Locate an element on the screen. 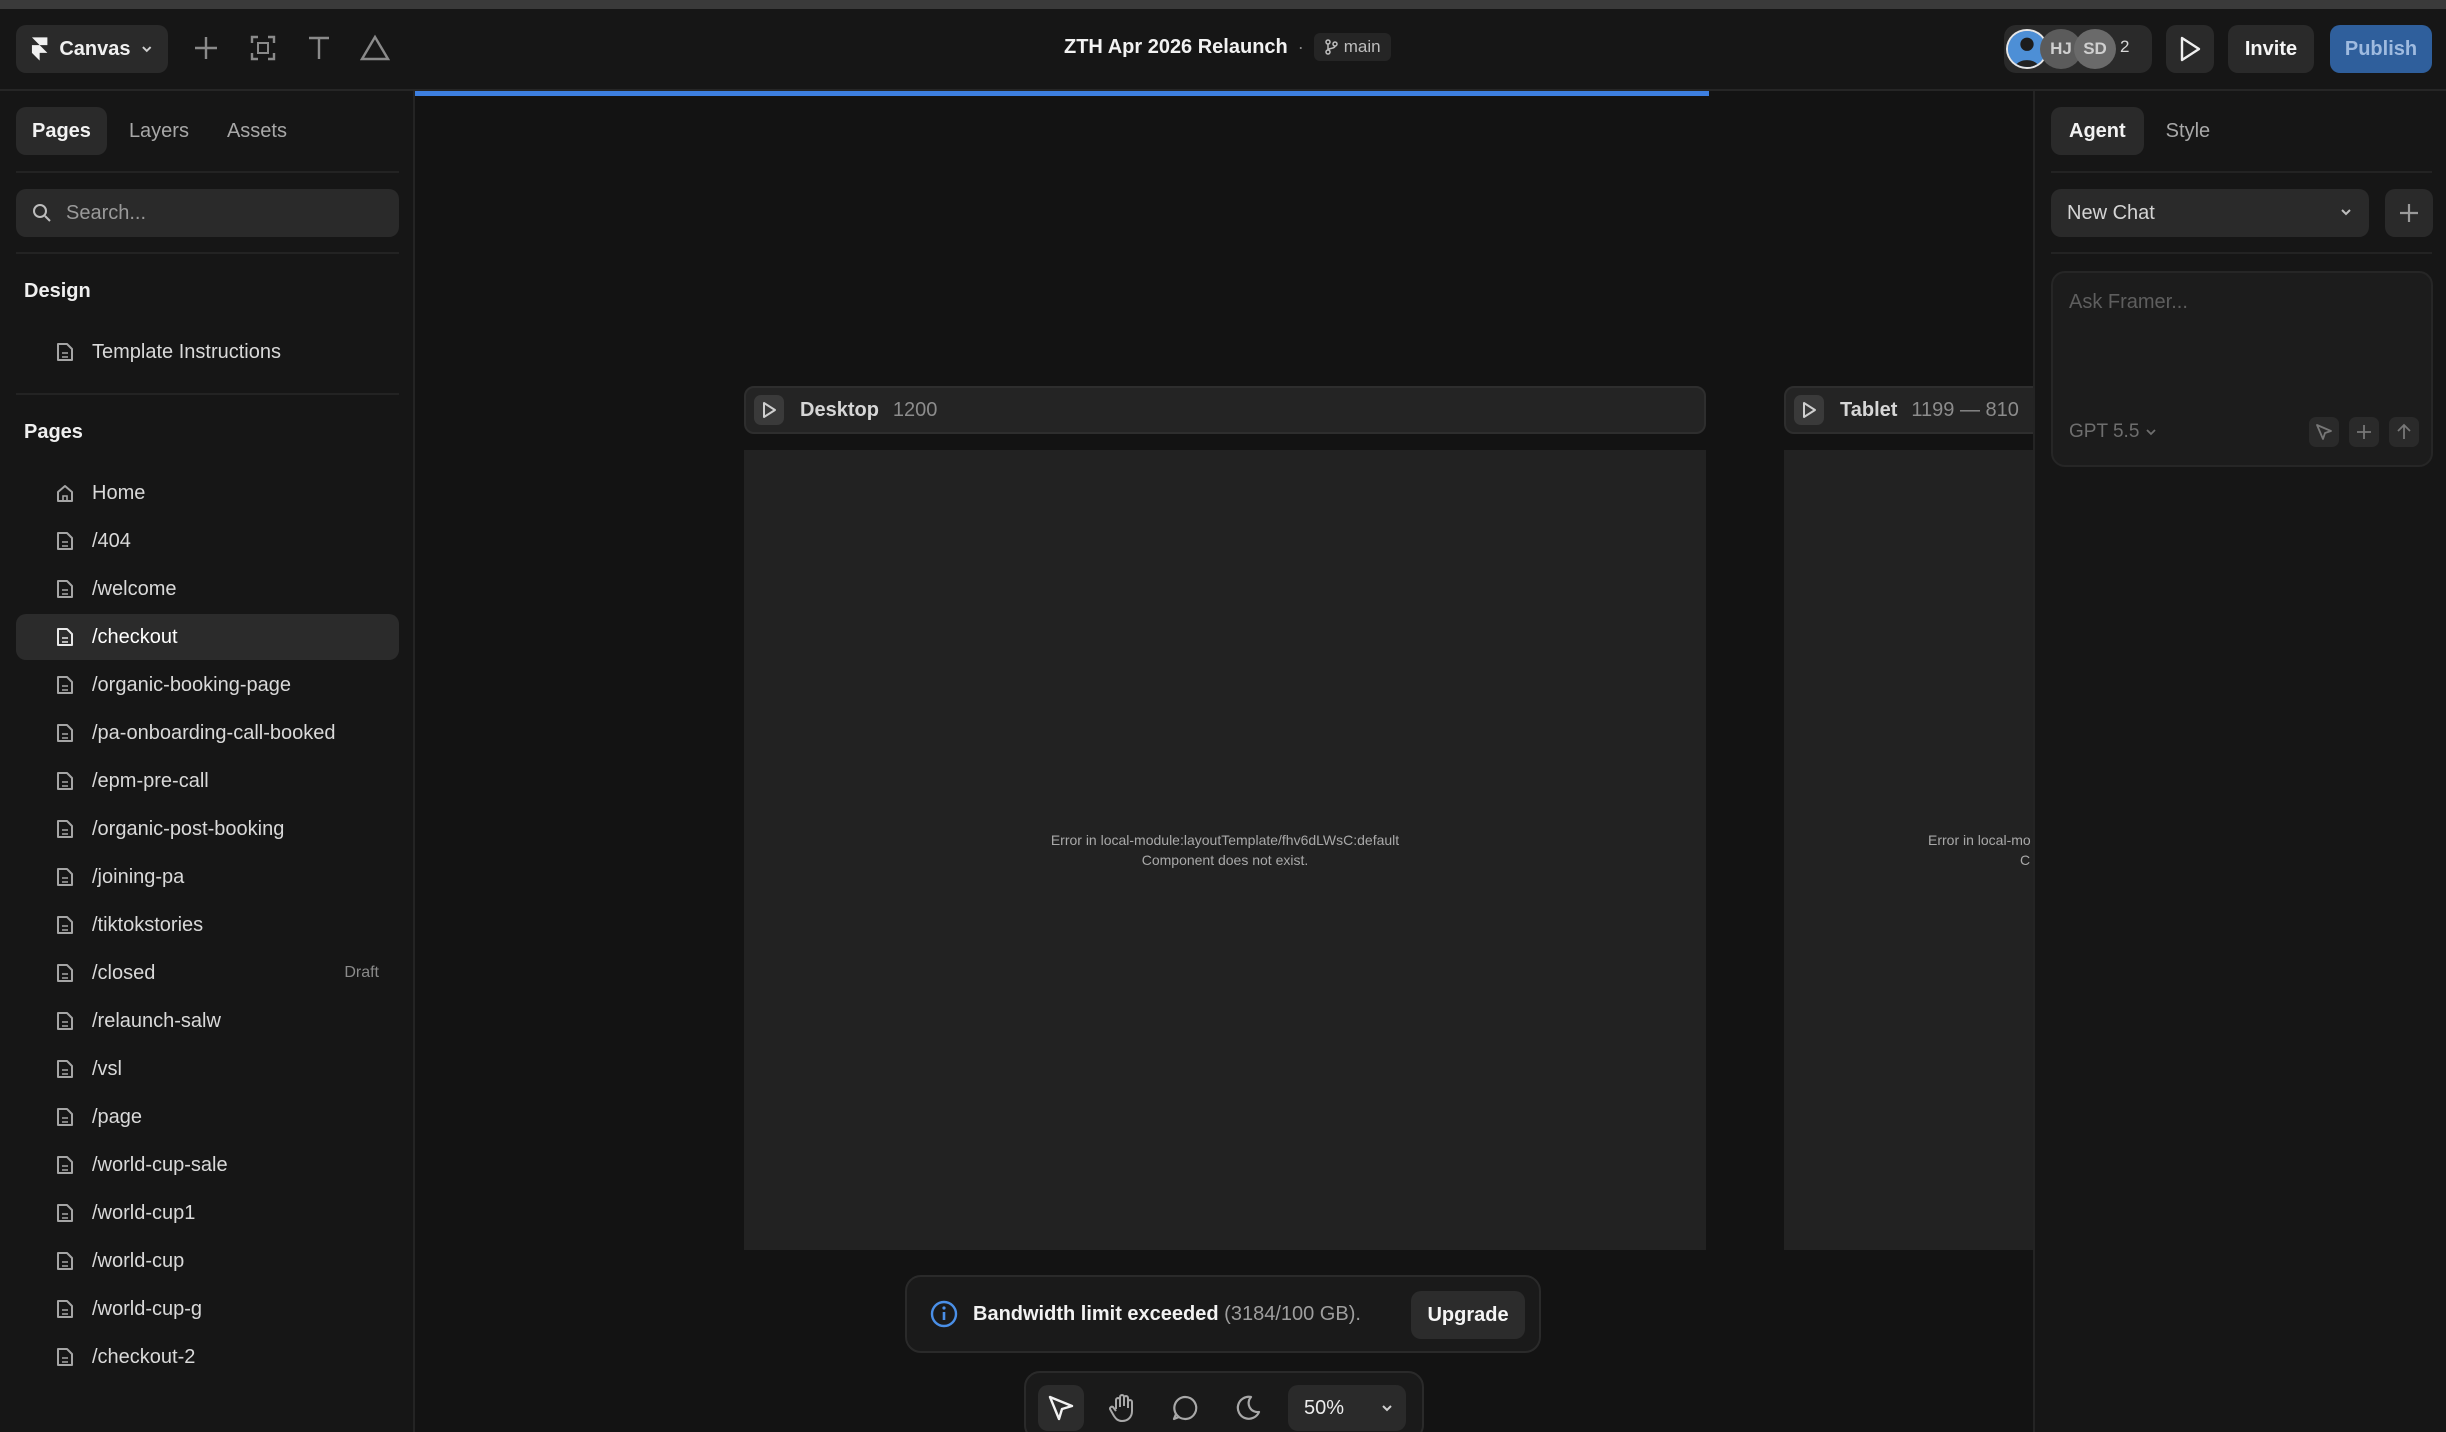 The width and height of the screenshot is (2446, 1432). page-list-item: /closed Draft is located at coordinates (207, 973).